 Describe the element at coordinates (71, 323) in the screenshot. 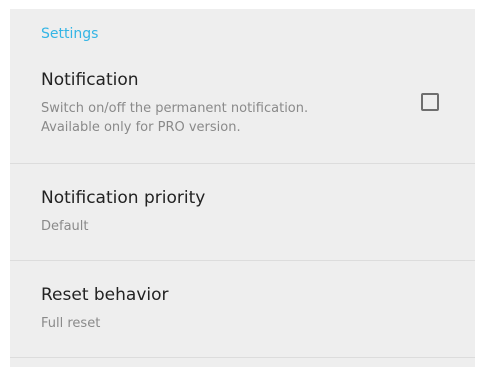

I see `reset-behavior-summary: Full reset` at that location.